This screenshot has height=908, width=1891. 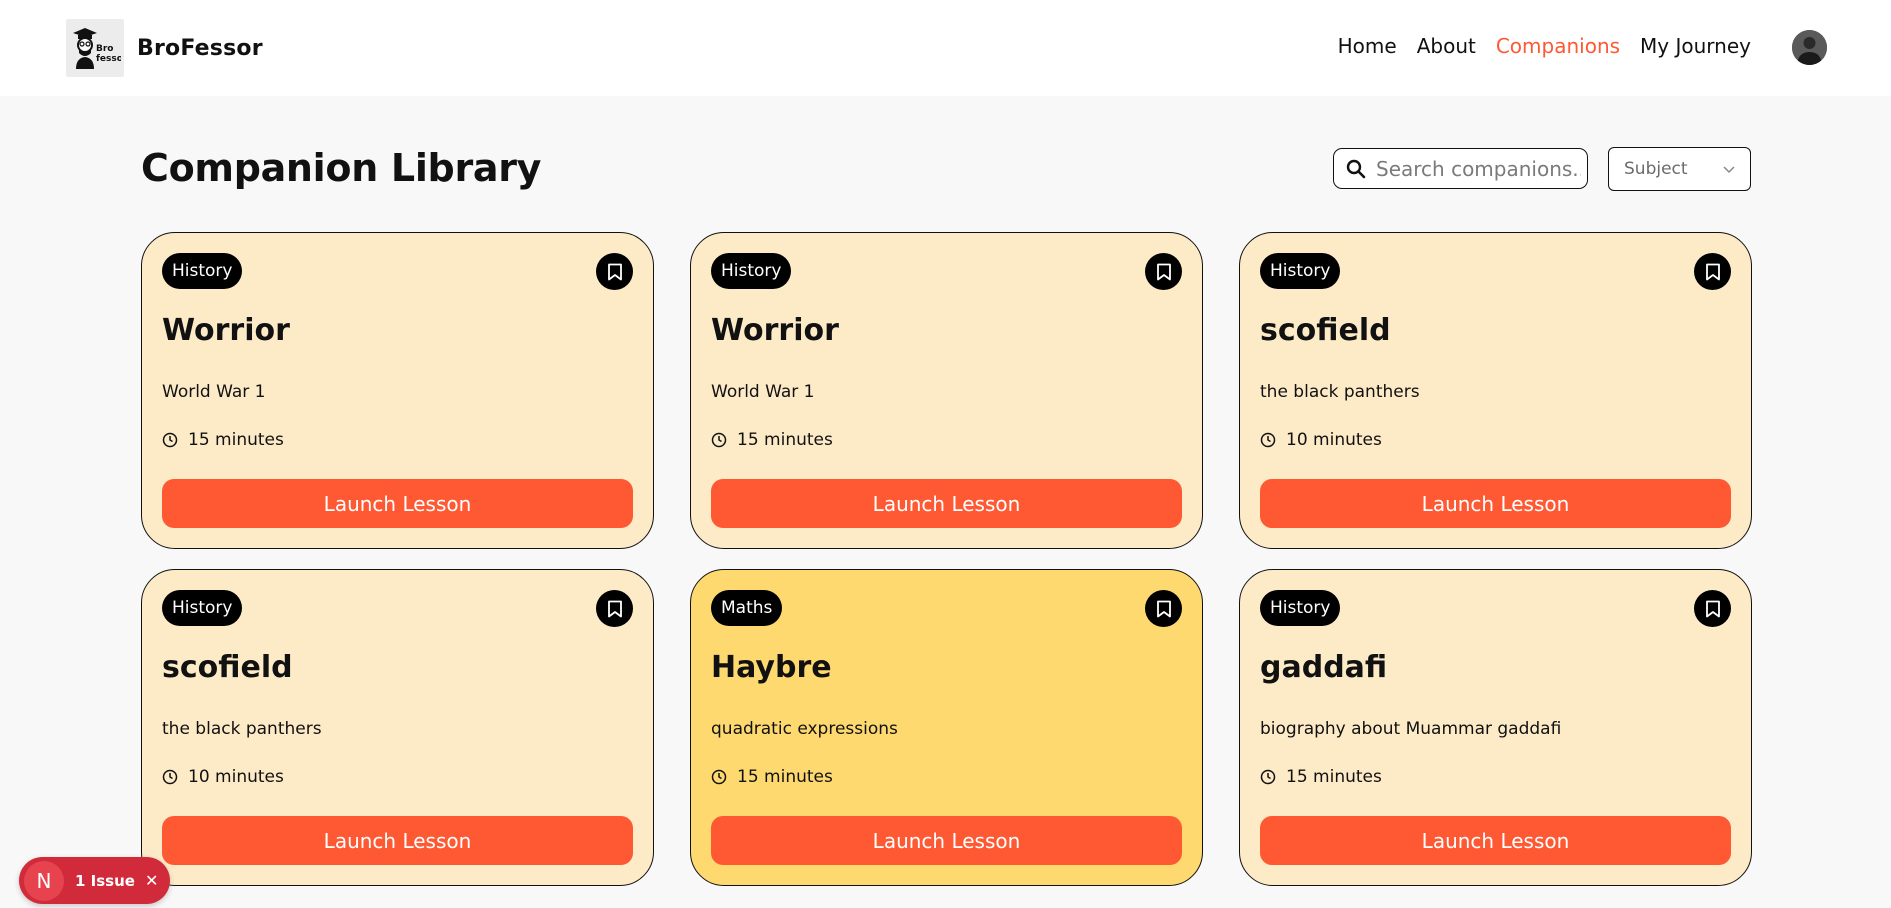 What do you see at coordinates (108, 59) in the screenshot?
I see `svg-text: fessor` at bounding box center [108, 59].